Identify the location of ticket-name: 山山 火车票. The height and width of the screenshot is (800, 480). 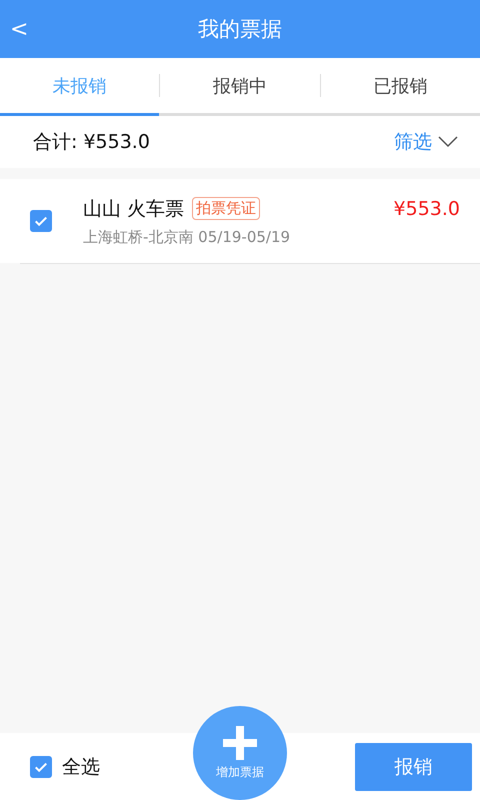
(133, 209).